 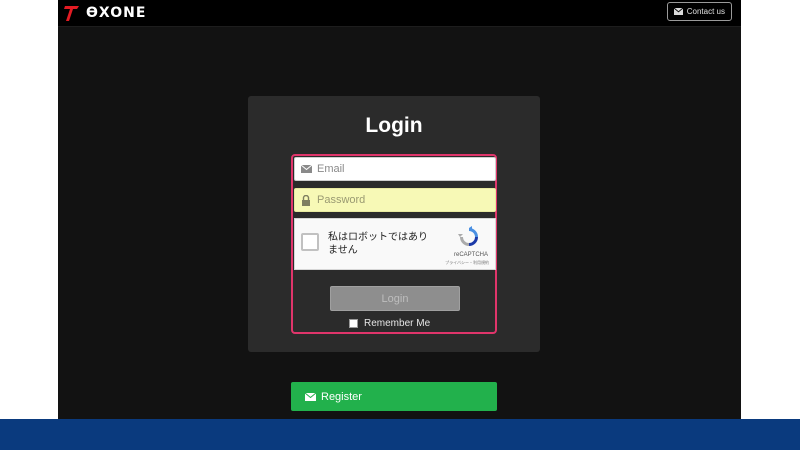 What do you see at coordinates (71, 13) in the screenshot?
I see `exone-logo-icon` at bounding box center [71, 13].